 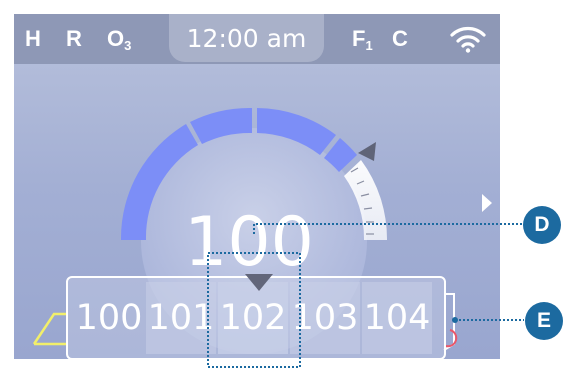 What do you see at coordinates (544, 321) in the screenshot?
I see `callout-badge-e: E` at bounding box center [544, 321].